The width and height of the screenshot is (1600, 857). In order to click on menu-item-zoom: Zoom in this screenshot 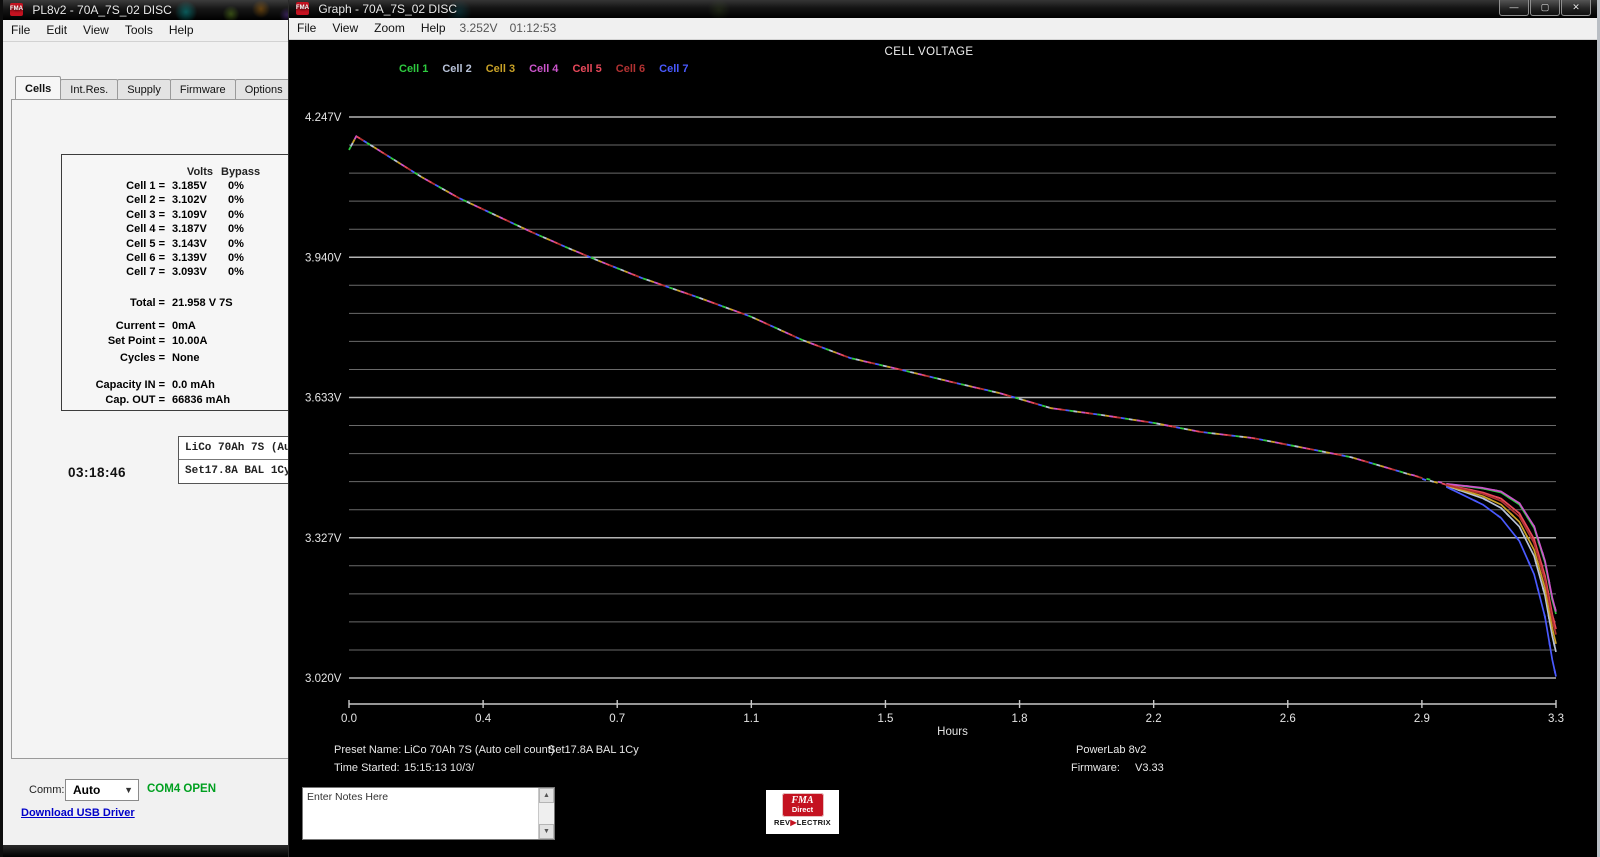, I will do `click(389, 28)`.